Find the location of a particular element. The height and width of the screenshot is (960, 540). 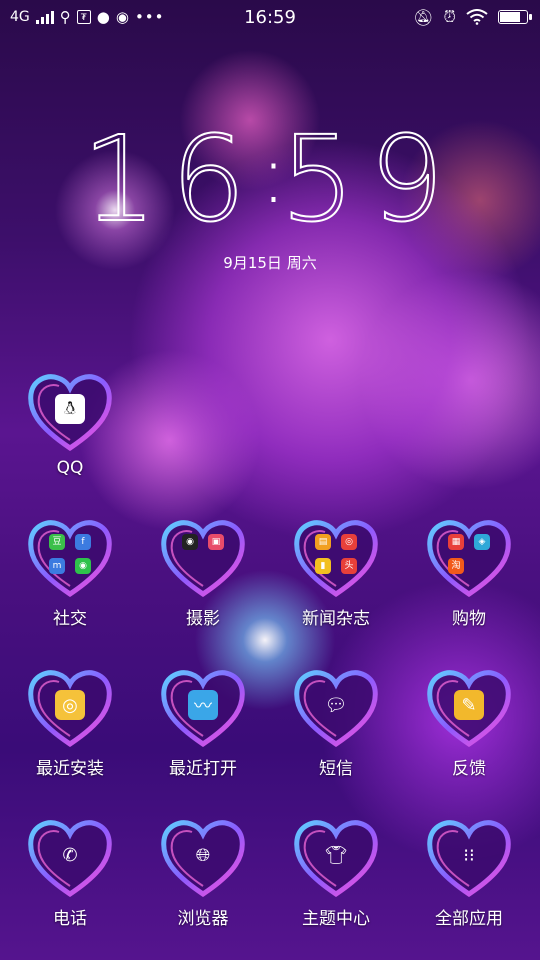

app-browser-globe: 🌐︎ 浏览器 is located at coordinates (203, 873).